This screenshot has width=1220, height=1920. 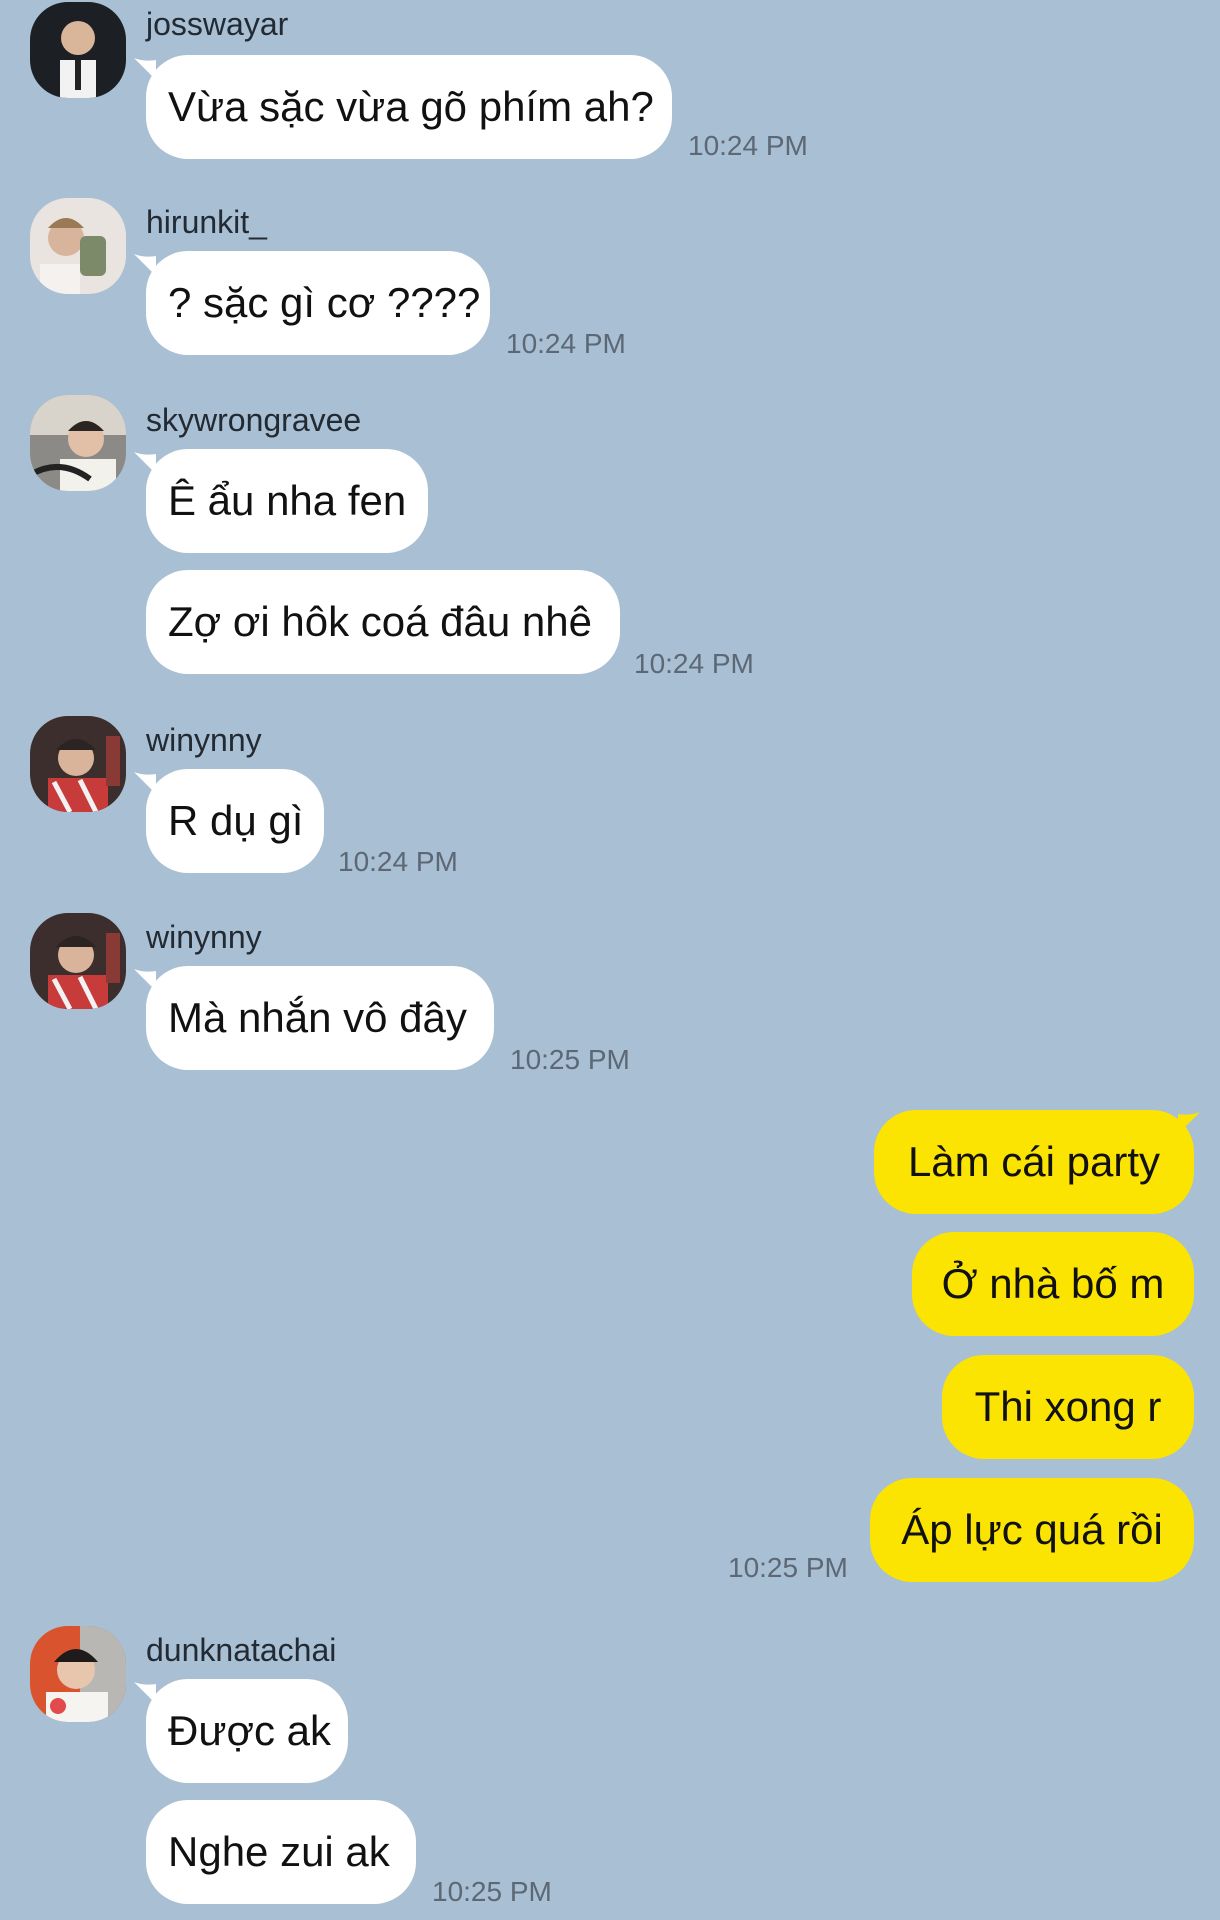 What do you see at coordinates (409, 107) in the screenshot?
I see `message-bubble: Vừa sặc vừa gõ phím ah?` at bounding box center [409, 107].